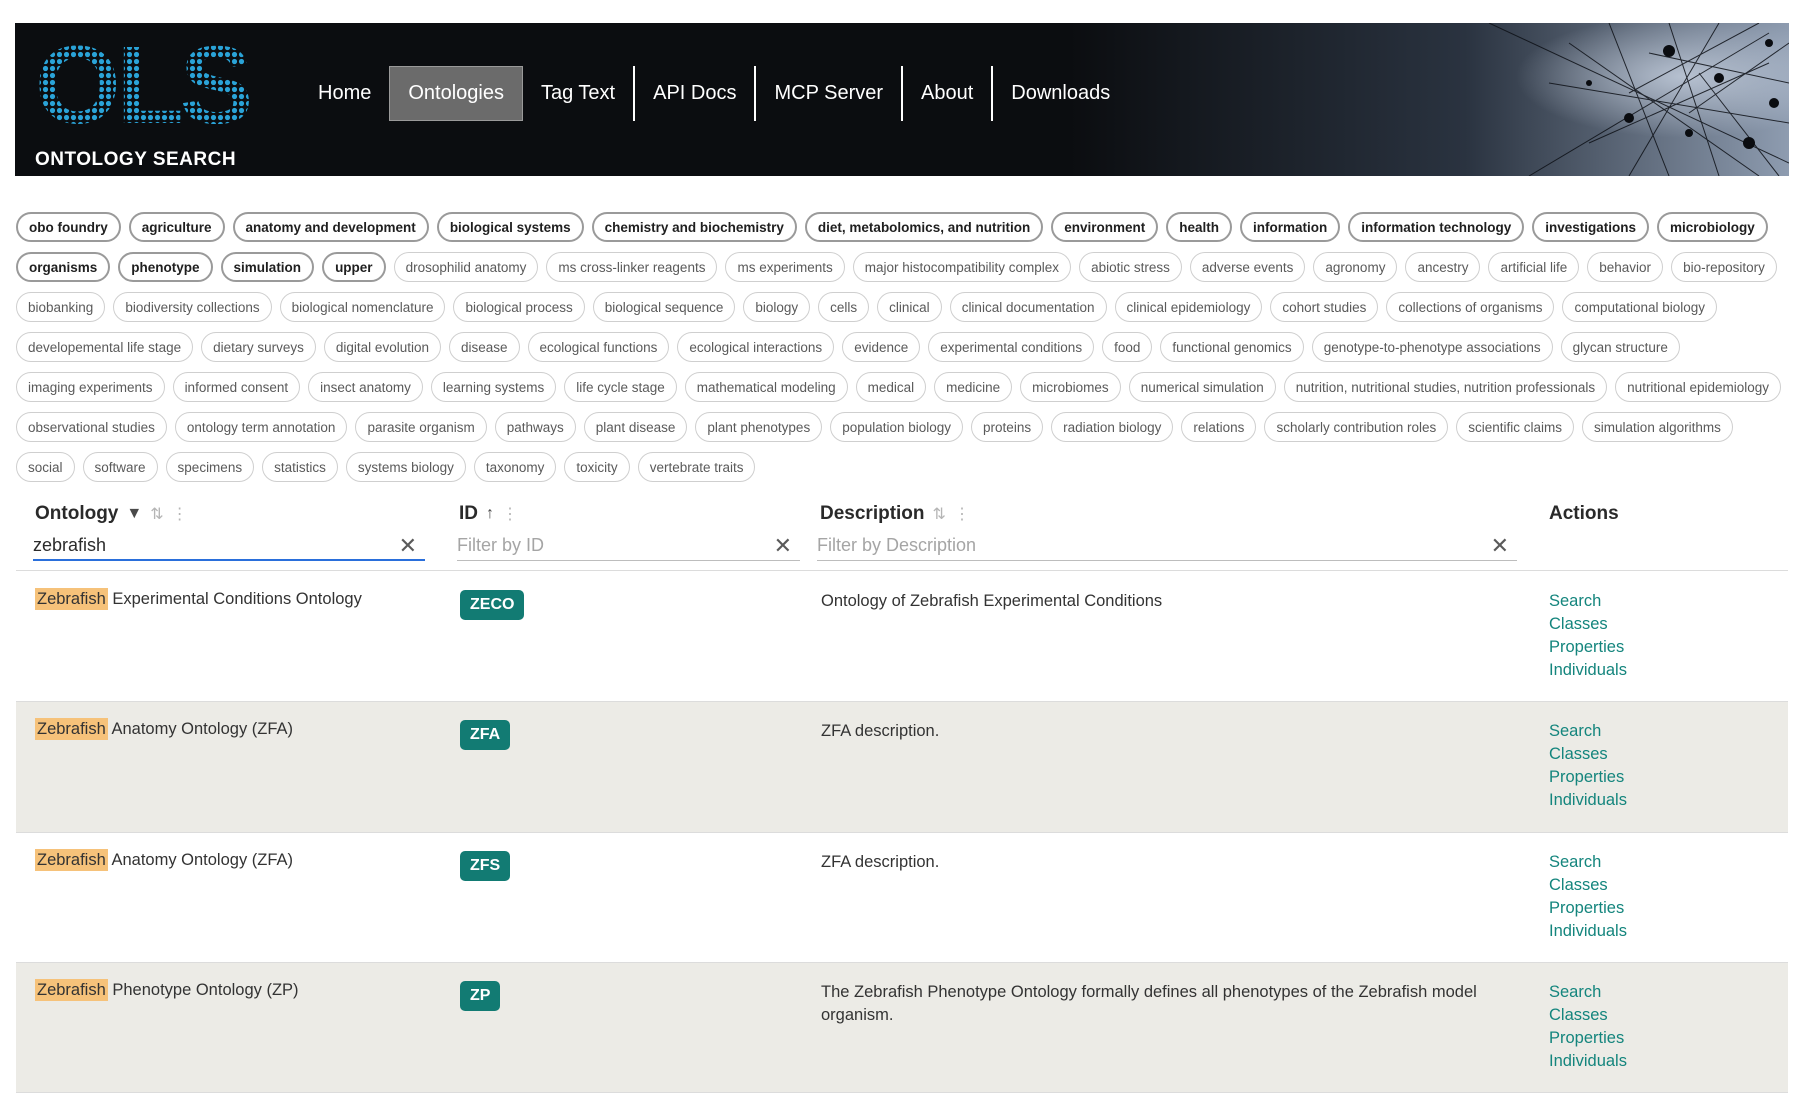 The image size is (1800, 1113). Describe the element at coordinates (696, 93) in the screenshot. I see `nav-api-docs: API Docs` at that location.